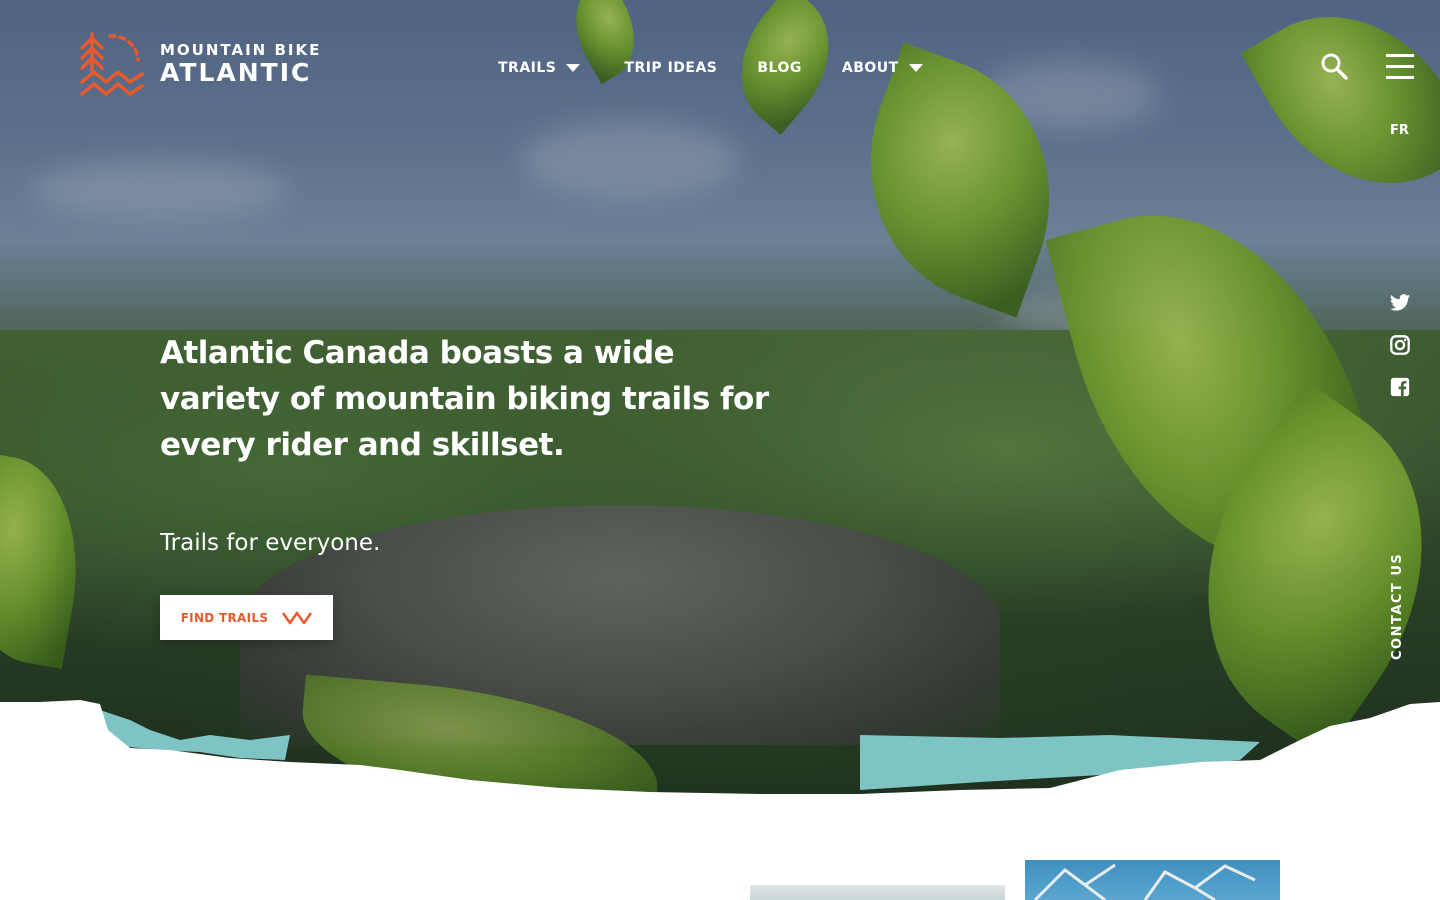 This screenshot has height=900, width=1440. I want to click on nav-item-label: TRIP IDEAS, so click(671, 68).